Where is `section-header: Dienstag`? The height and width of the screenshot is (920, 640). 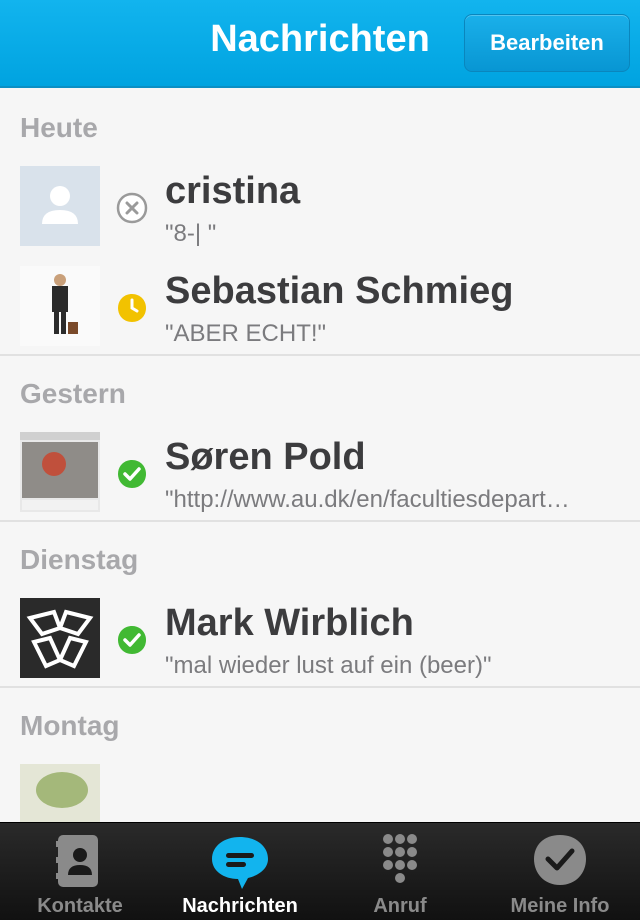 section-header: Dienstag is located at coordinates (79, 559).